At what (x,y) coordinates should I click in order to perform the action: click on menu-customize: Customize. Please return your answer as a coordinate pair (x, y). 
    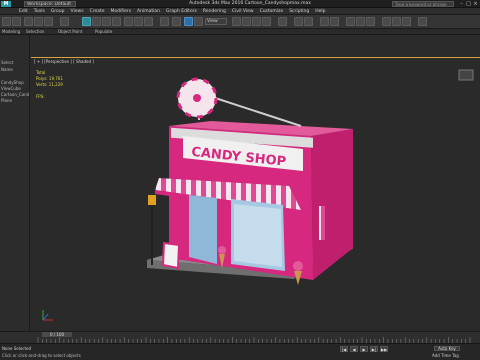
    Looking at the image, I should click on (272, 11).